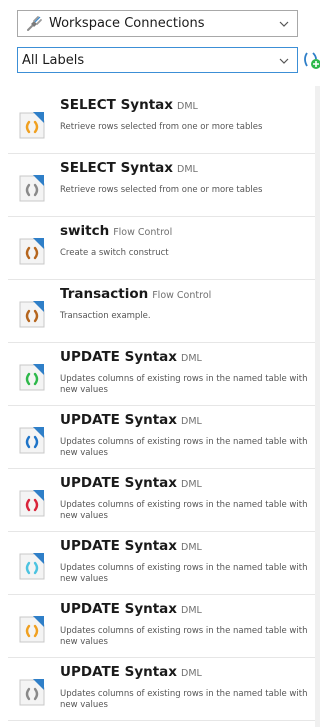  What do you see at coordinates (34, 23) in the screenshot?
I see `plug-icon` at bounding box center [34, 23].